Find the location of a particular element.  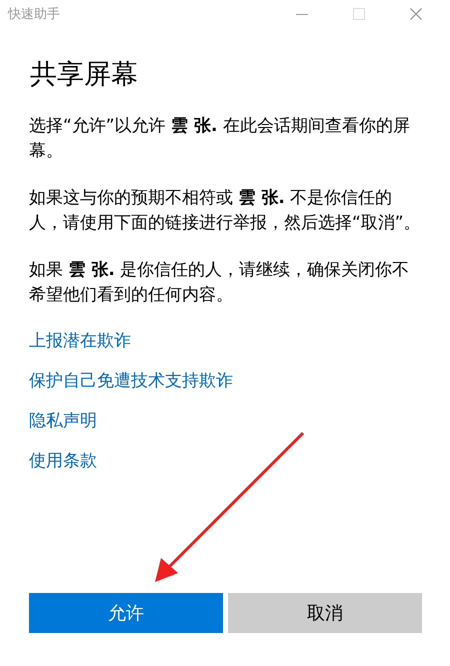

message-paragraph: 选择“允许”以允许 雲 张. 在此会话期间查看你的屏幕。 is located at coordinates (220, 139).